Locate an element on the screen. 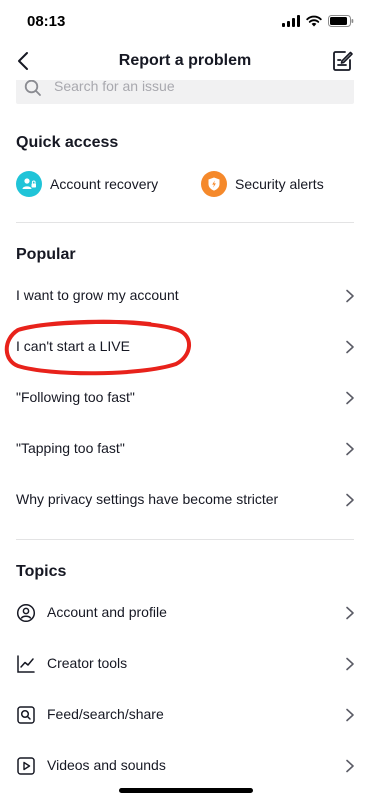 The height and width of the screenshot is (800, 370). topics-title: Topics is located at coordinates (41, 571).